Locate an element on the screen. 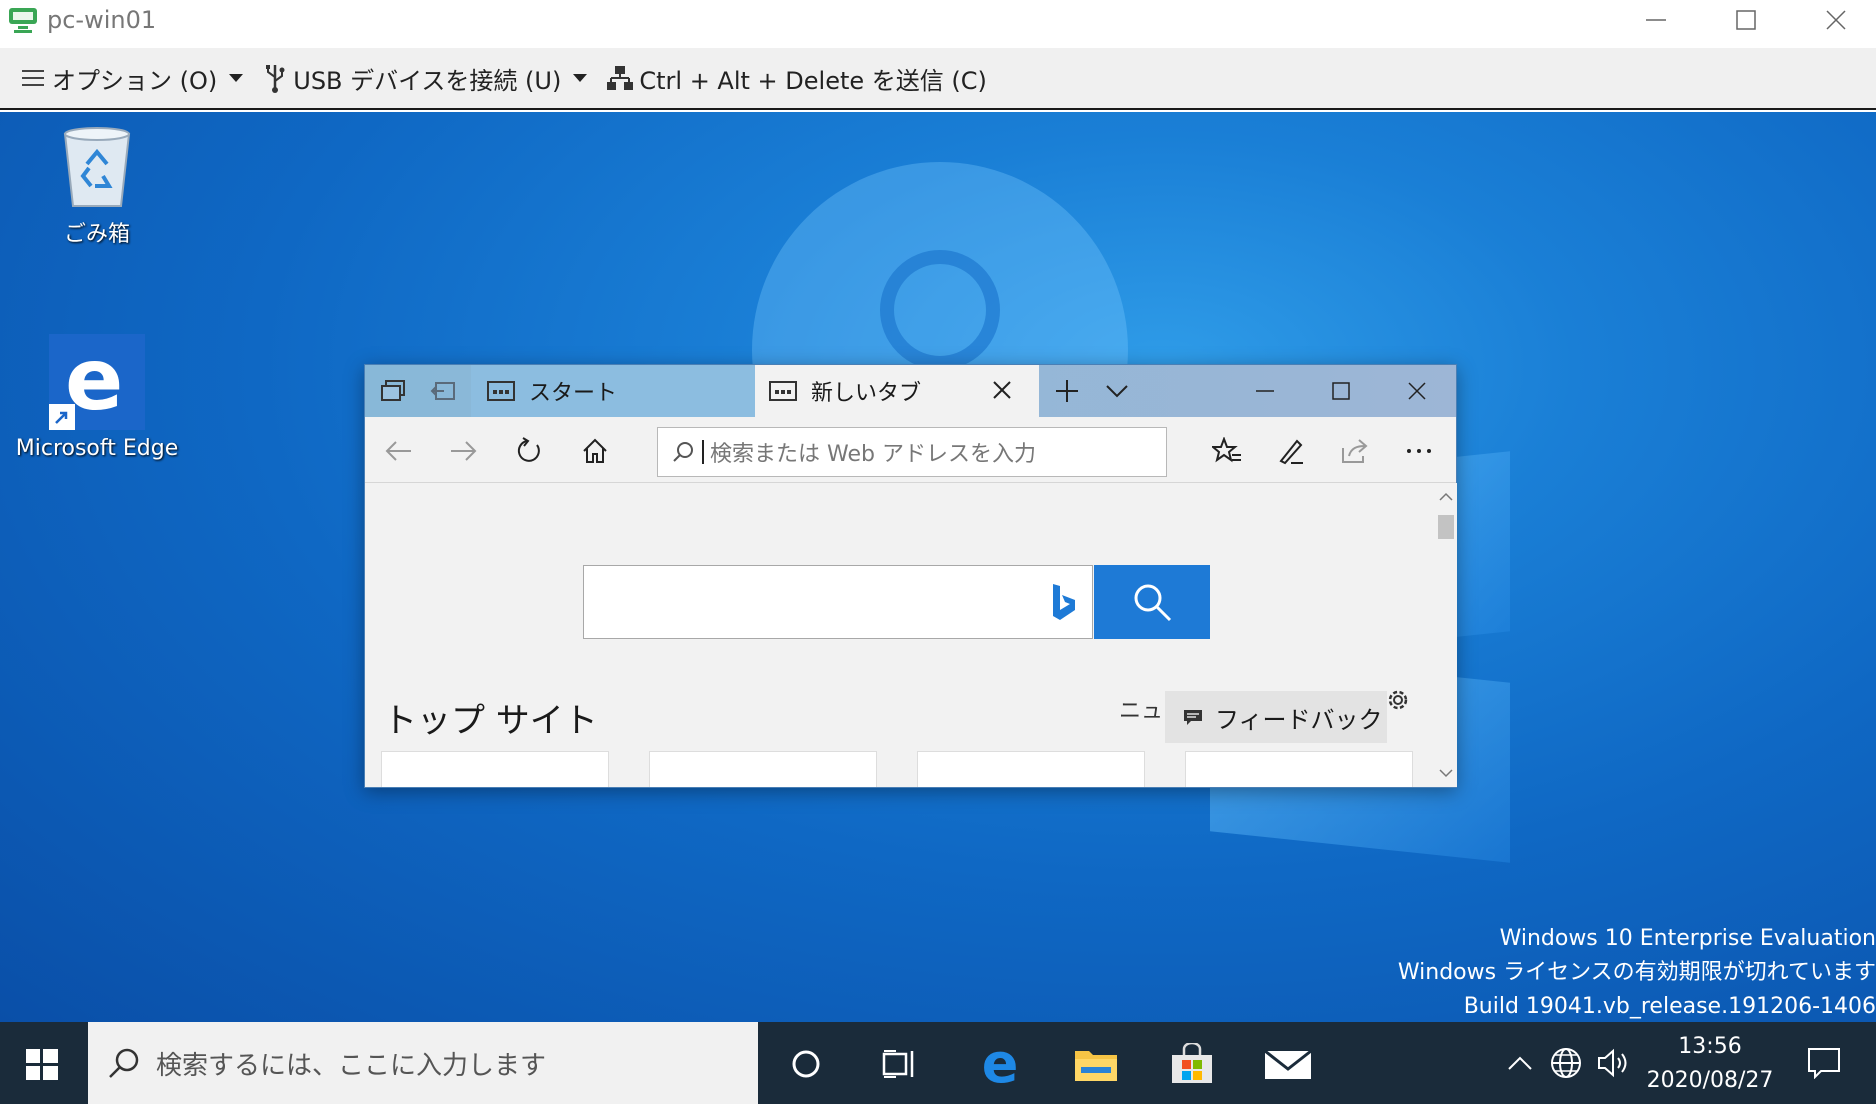 This screenshot has width=1876, height=1104. favorites-star-icon is located at coordinates (1226, 450).